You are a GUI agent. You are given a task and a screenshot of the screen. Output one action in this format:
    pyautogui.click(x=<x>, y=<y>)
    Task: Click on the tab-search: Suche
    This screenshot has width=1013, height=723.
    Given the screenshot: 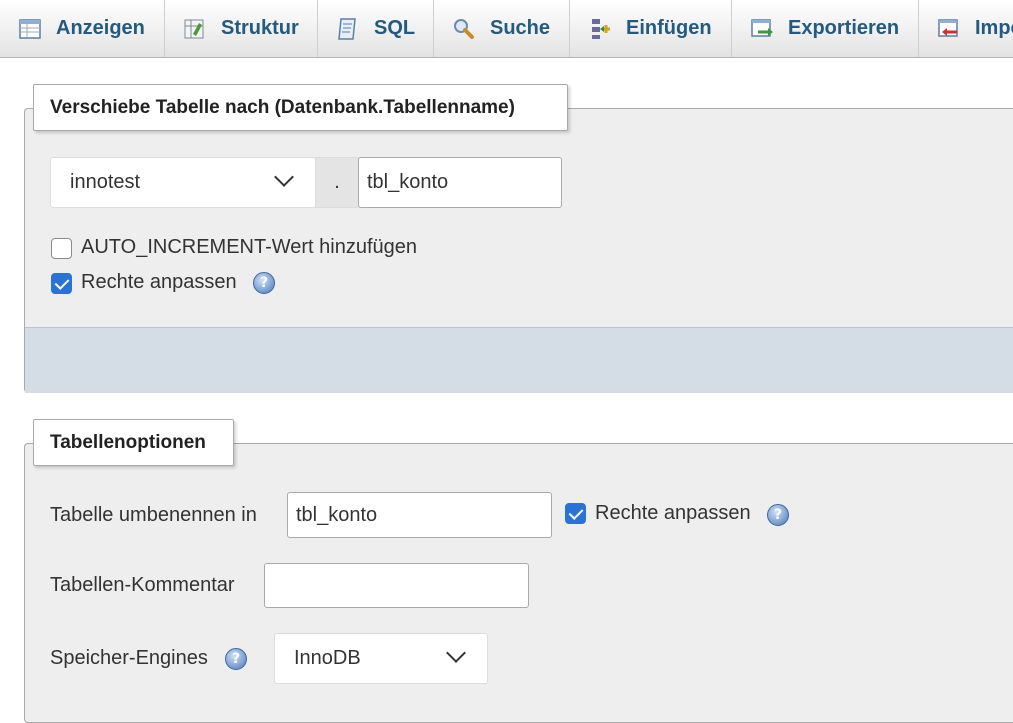 What is the action you would take?
    pyautogui.click(x=502, y=28)
    